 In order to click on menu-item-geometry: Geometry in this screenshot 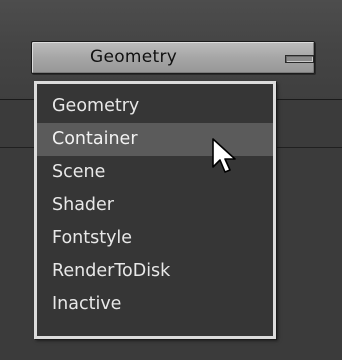, I will do `click(155, 106)`.